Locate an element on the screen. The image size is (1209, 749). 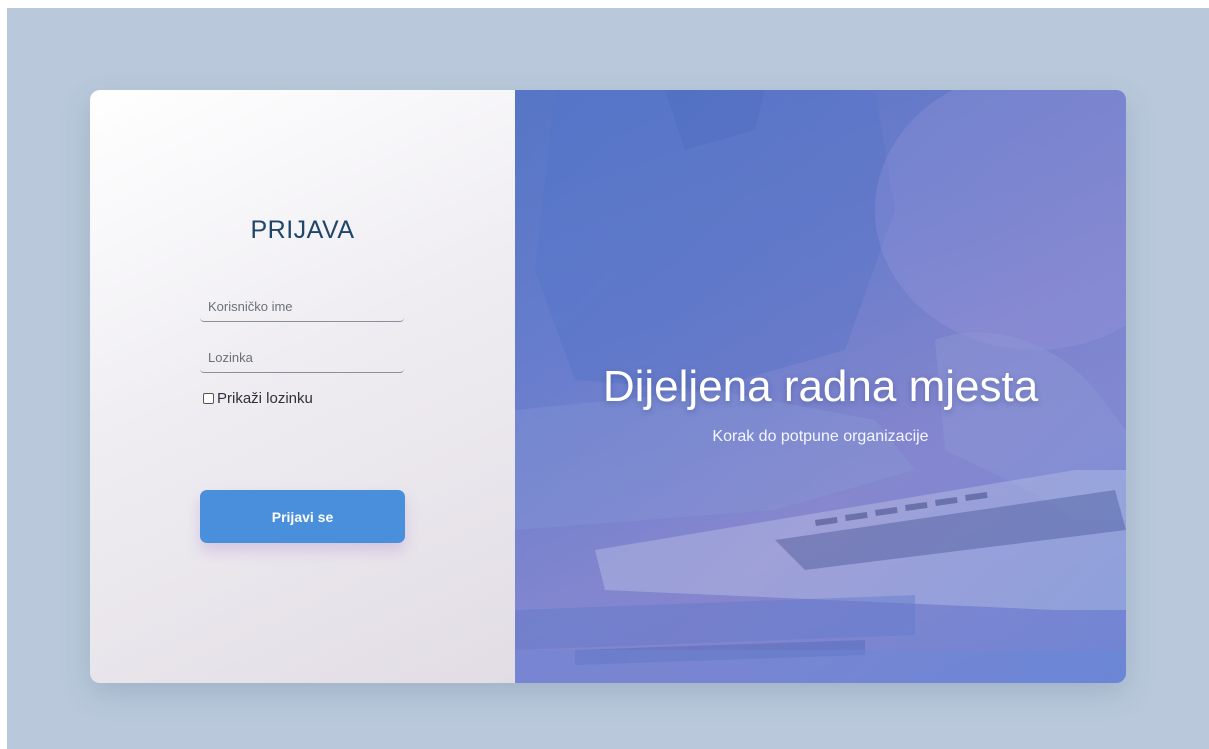
login-button: Prijavi se is located at coordinates (302, 516).